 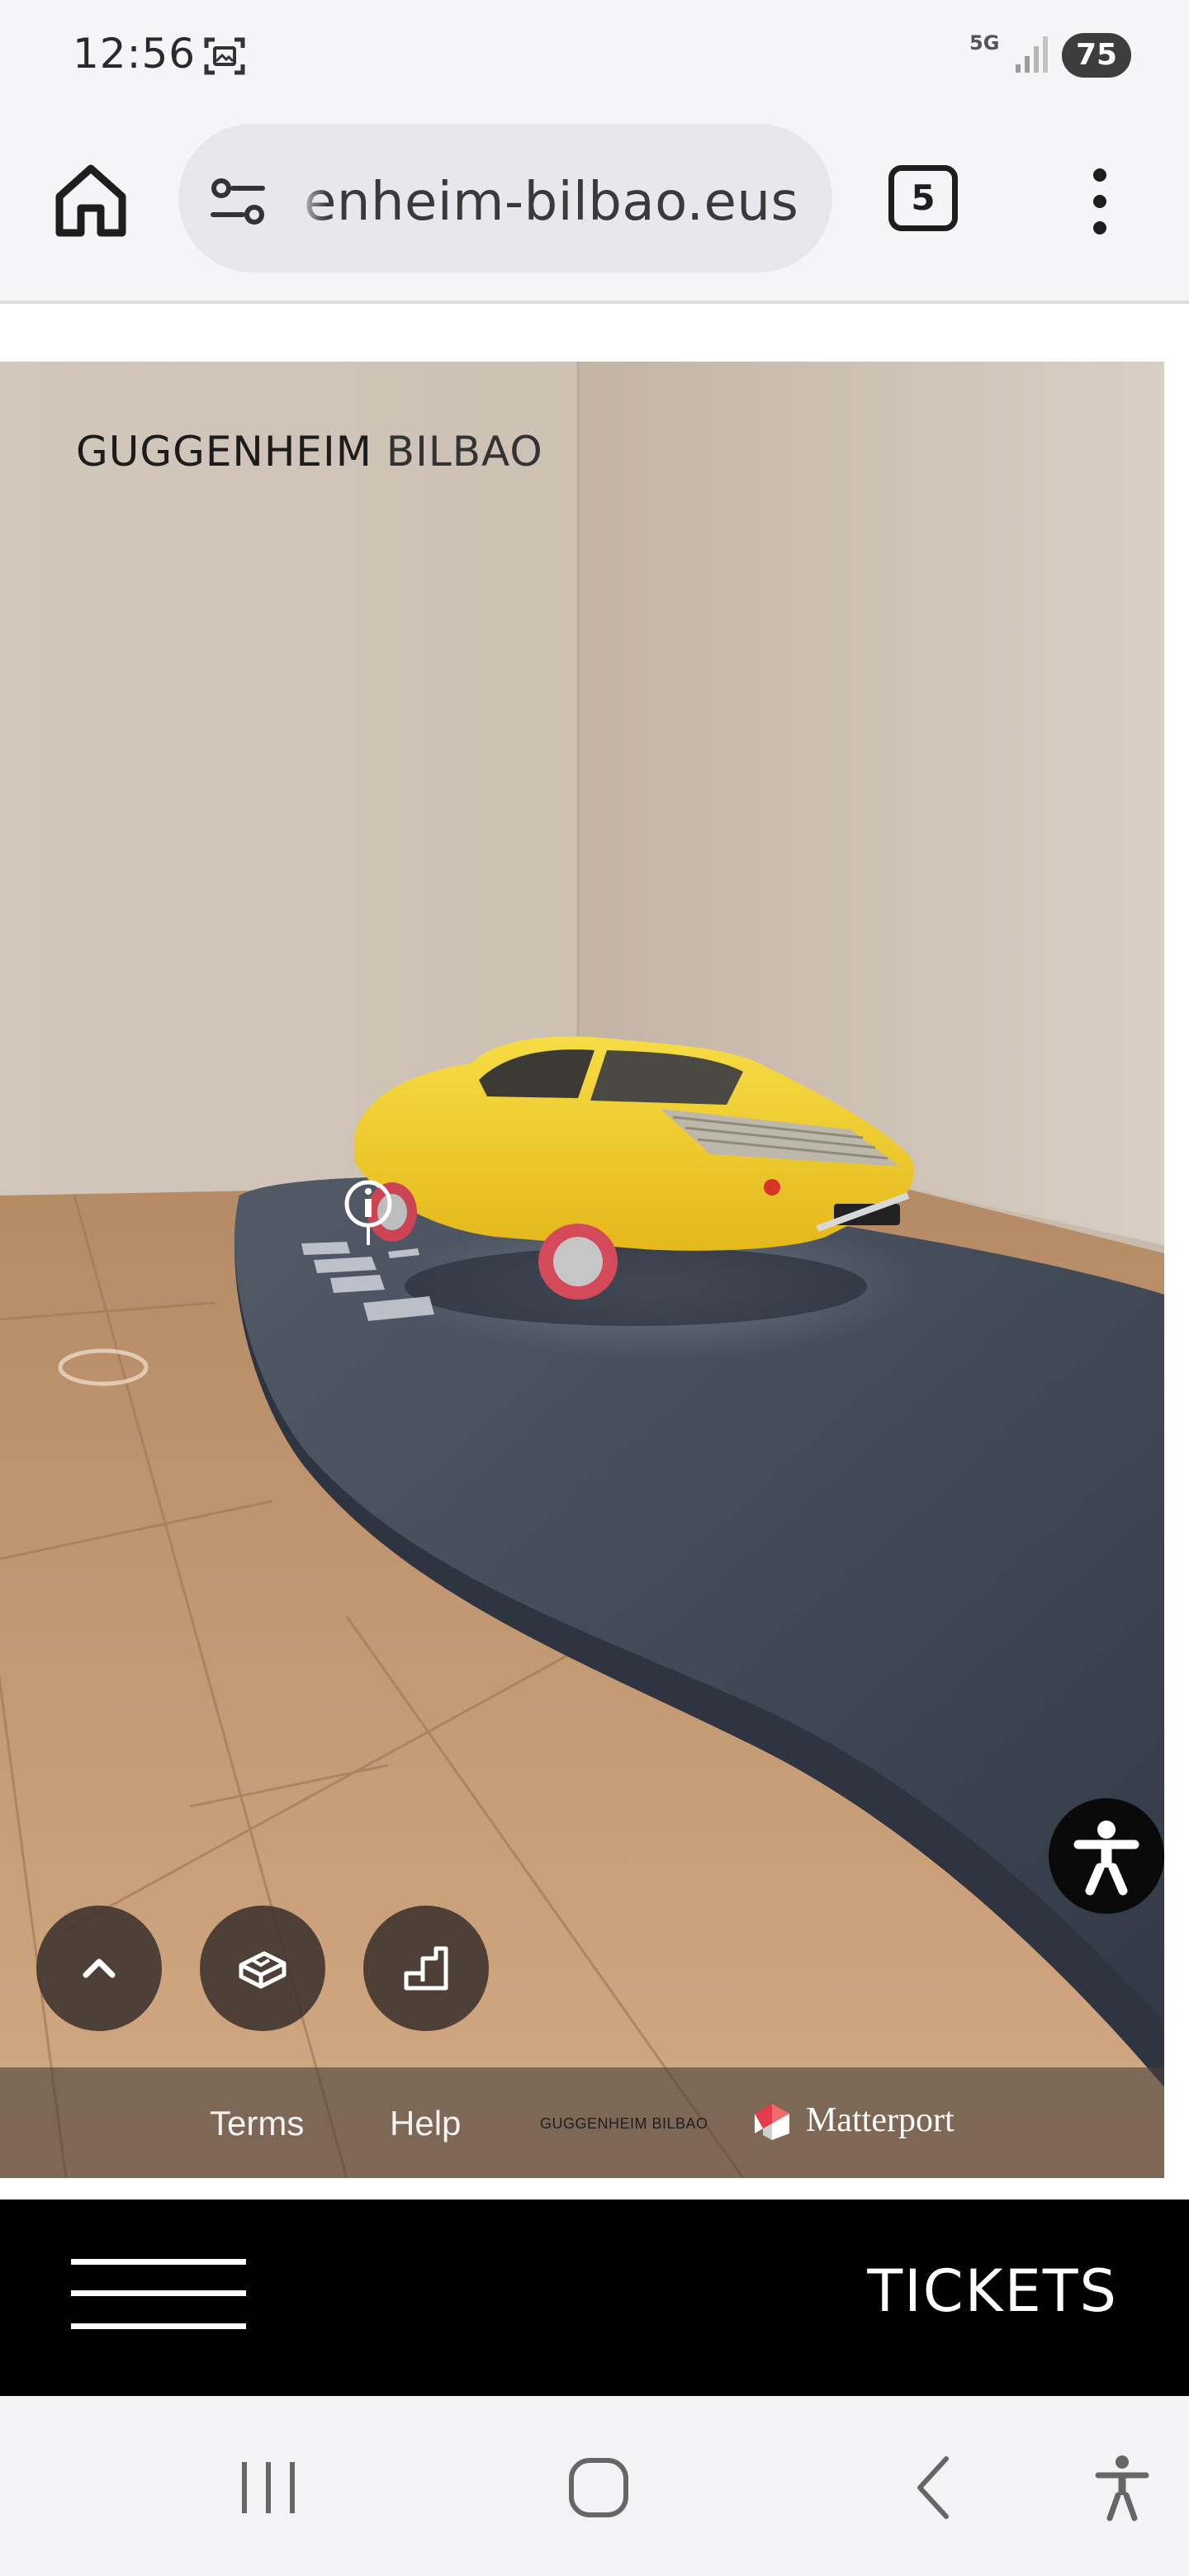 What do you see at coordinates (135, 54) in the screenshot?
I see `status-time: 12:56` at bounding box center [135, 54].